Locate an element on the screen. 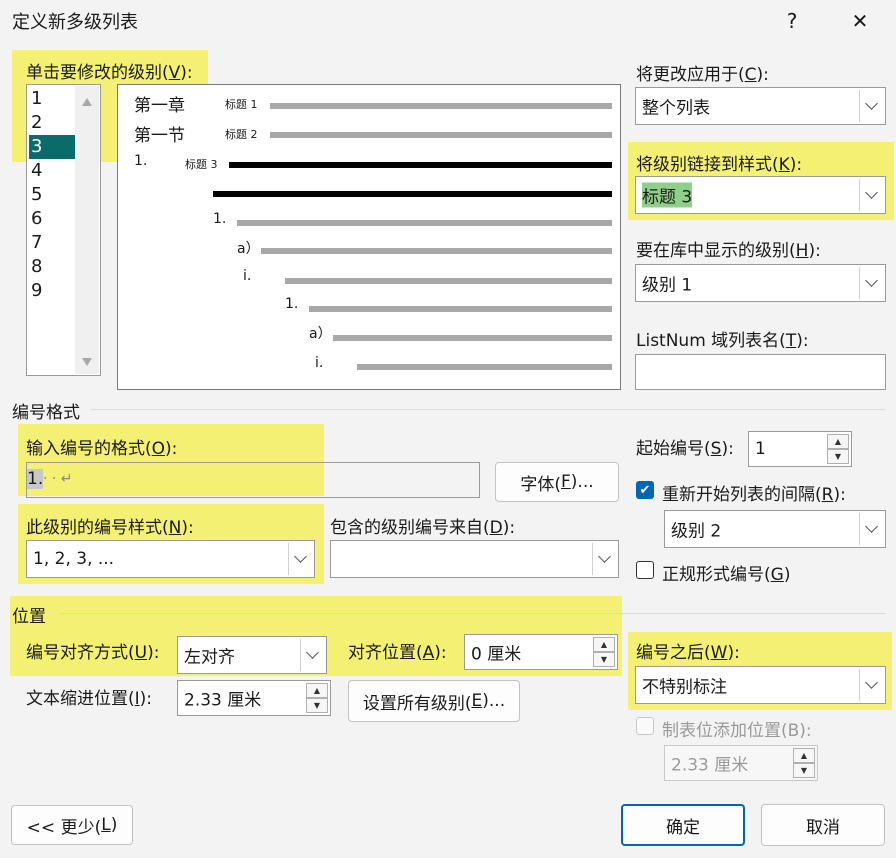  text-indent-value: 2.33 厘米 is located at coordinates (223, 700).